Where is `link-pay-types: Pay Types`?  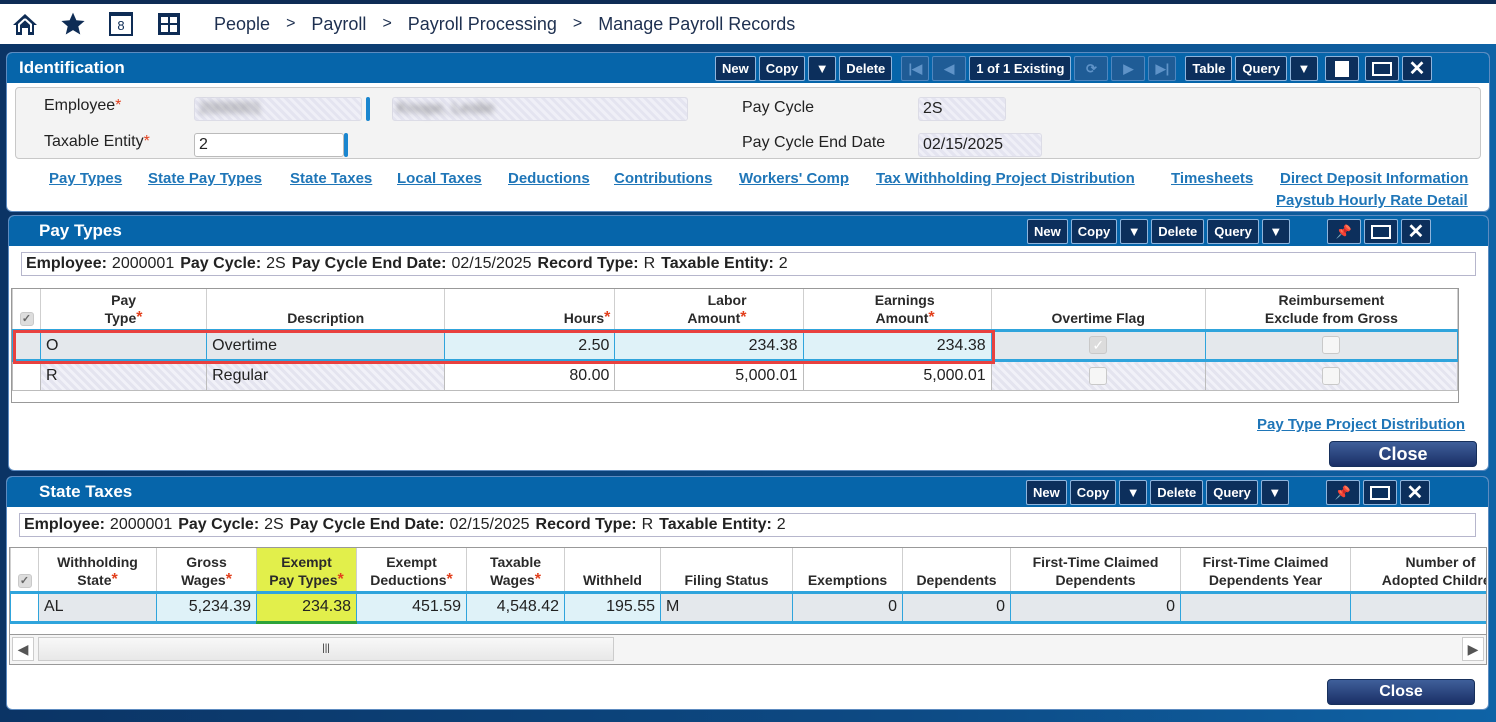
link-pay-types: Pay Types is located at coordinates (85, 178).